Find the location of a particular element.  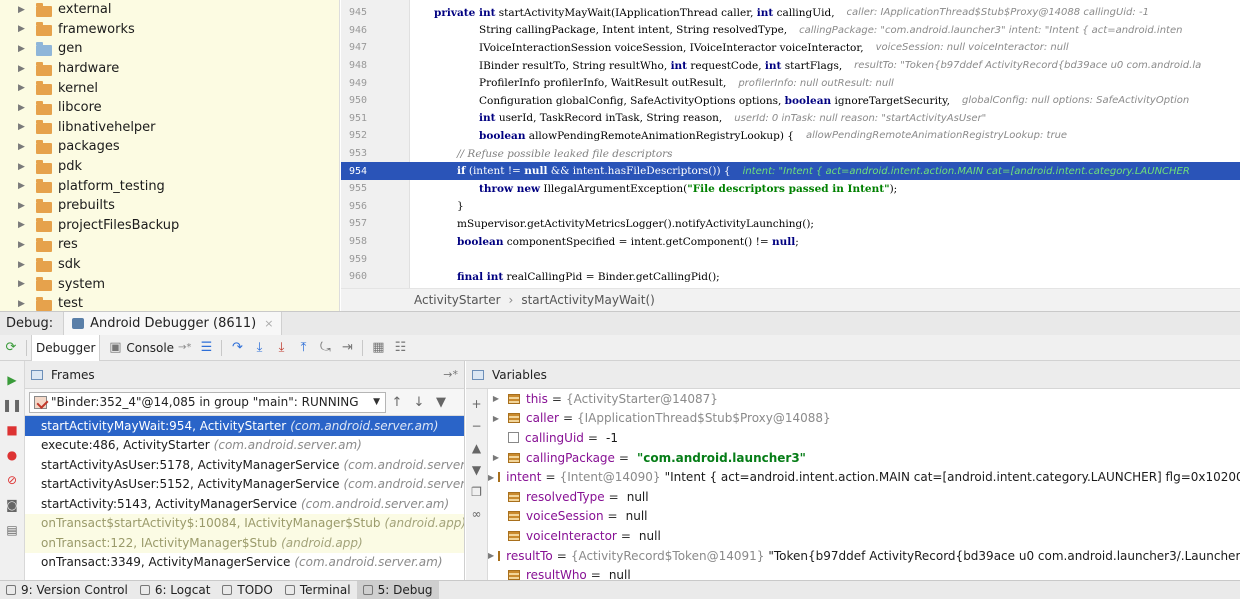

frames-pin-icon: →* is located at coordinates (450, 374).